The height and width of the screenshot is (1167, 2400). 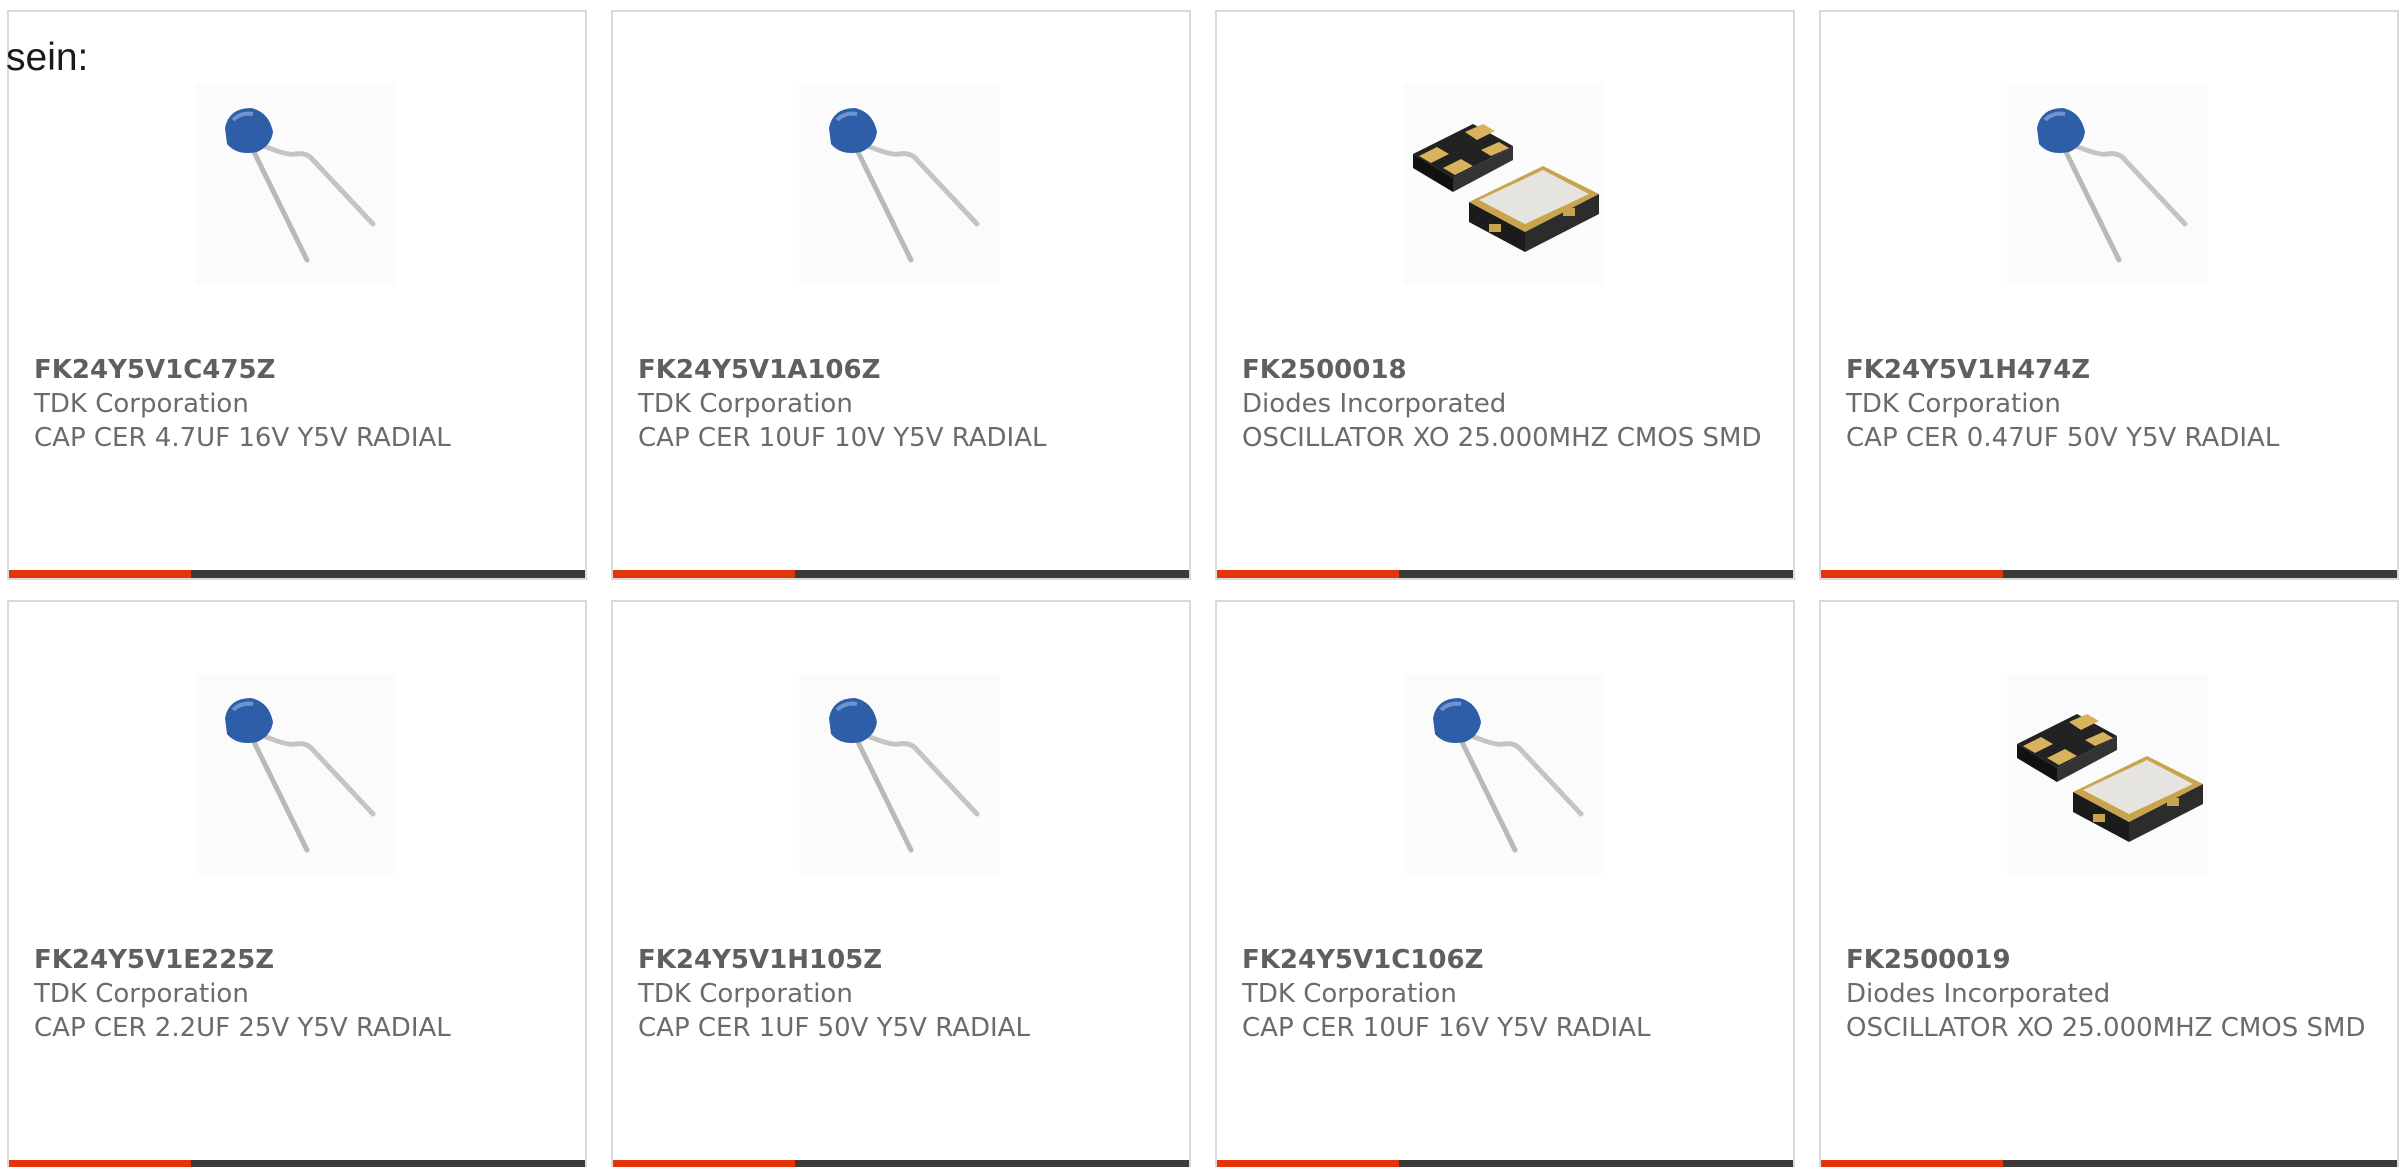 What do you see at coordinates (834, 1028) in the screenshot?
I see `description: CAP CER 1UF 50V Y5V RADIAL` at bounding box center [834, 1028].